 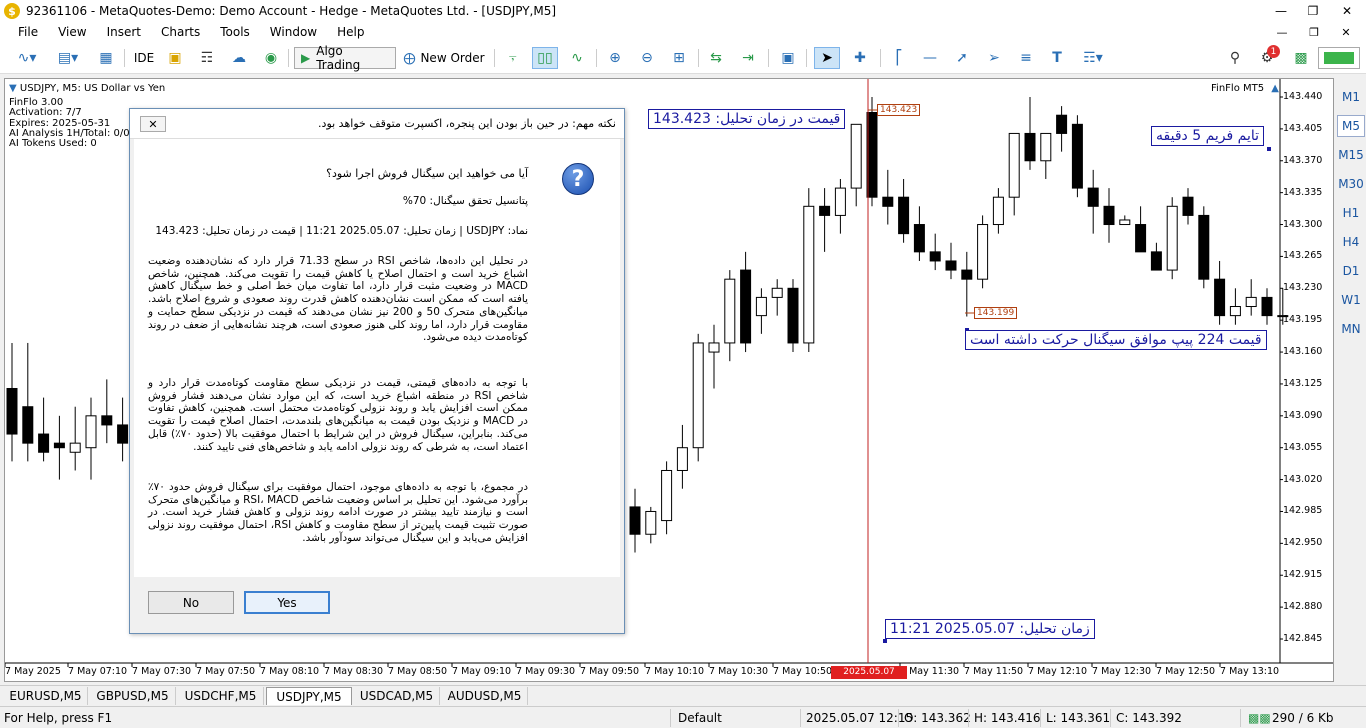 What do you see at coordinates (700, 718) in the screenshot?
I see `status-profile: Default` at bounding box center [700, 718].